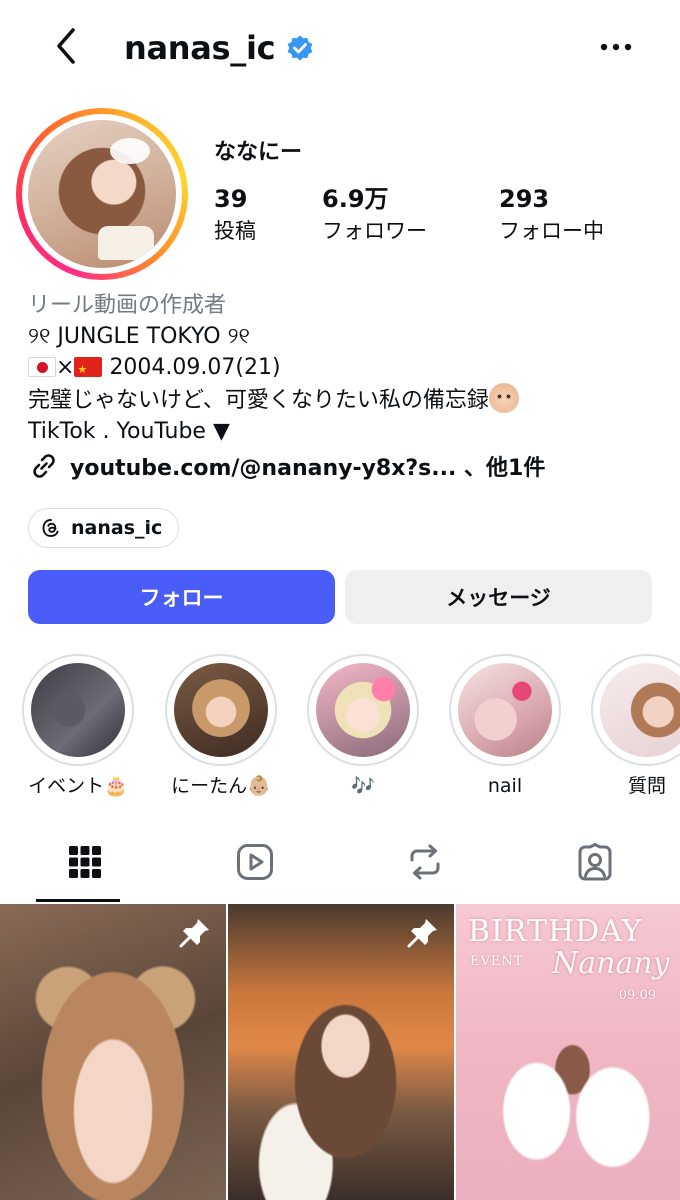  What do you see at coordinates (127, 305) in the screenshot?
I see `bio-category: リール動画の作成者` at bounding box center [127, 305].